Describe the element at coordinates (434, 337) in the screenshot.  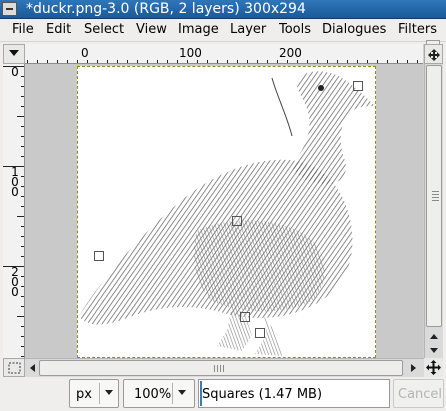
I see `scroll-up-icon` at that location.